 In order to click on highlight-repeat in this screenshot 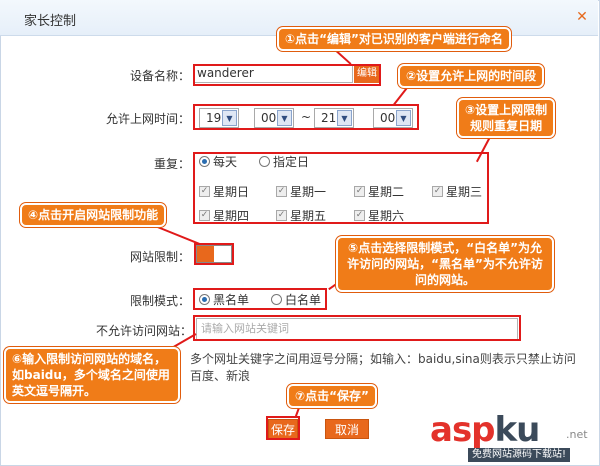, I will do `click(341, 188)`.